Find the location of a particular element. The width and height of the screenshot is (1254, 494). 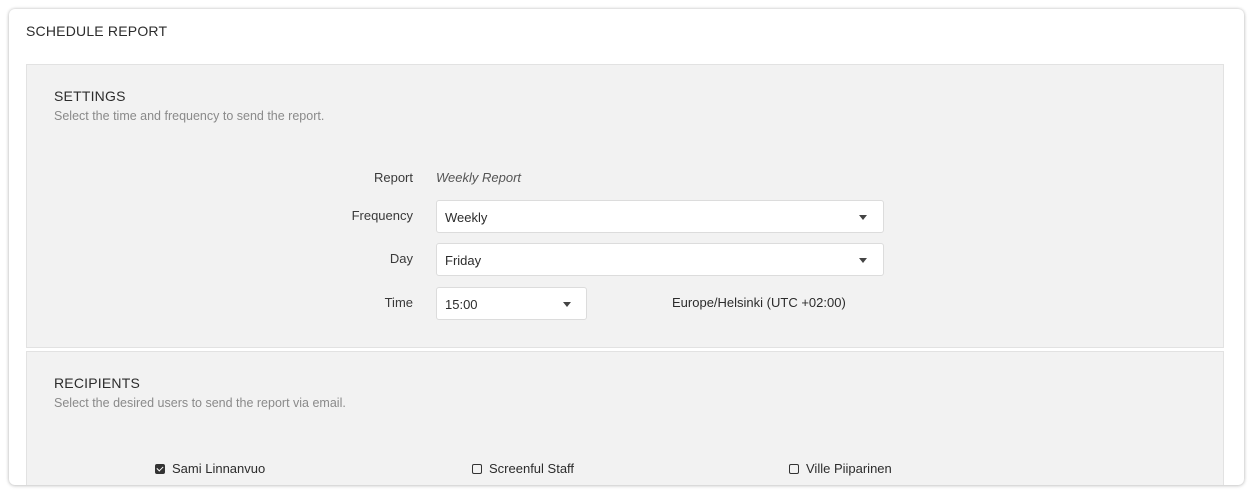

recipient-name: Screenful Staff is located at coordinates (532, 468).